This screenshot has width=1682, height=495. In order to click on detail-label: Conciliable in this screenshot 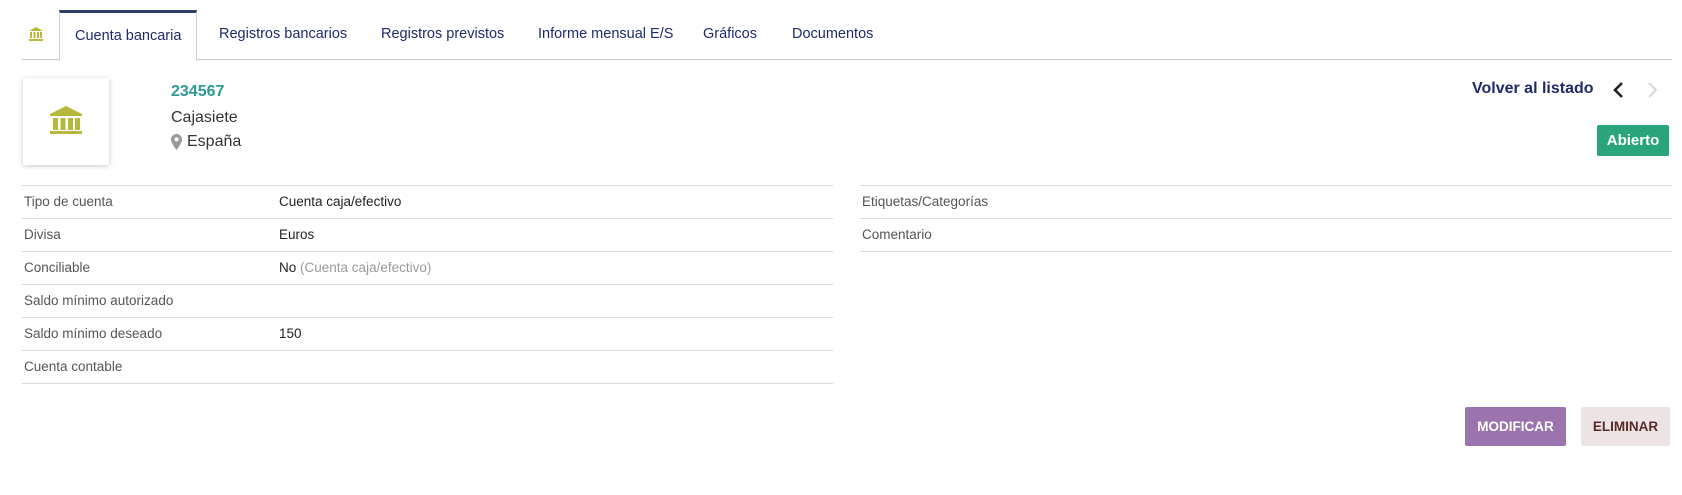, I will do `click(57, 267)`.